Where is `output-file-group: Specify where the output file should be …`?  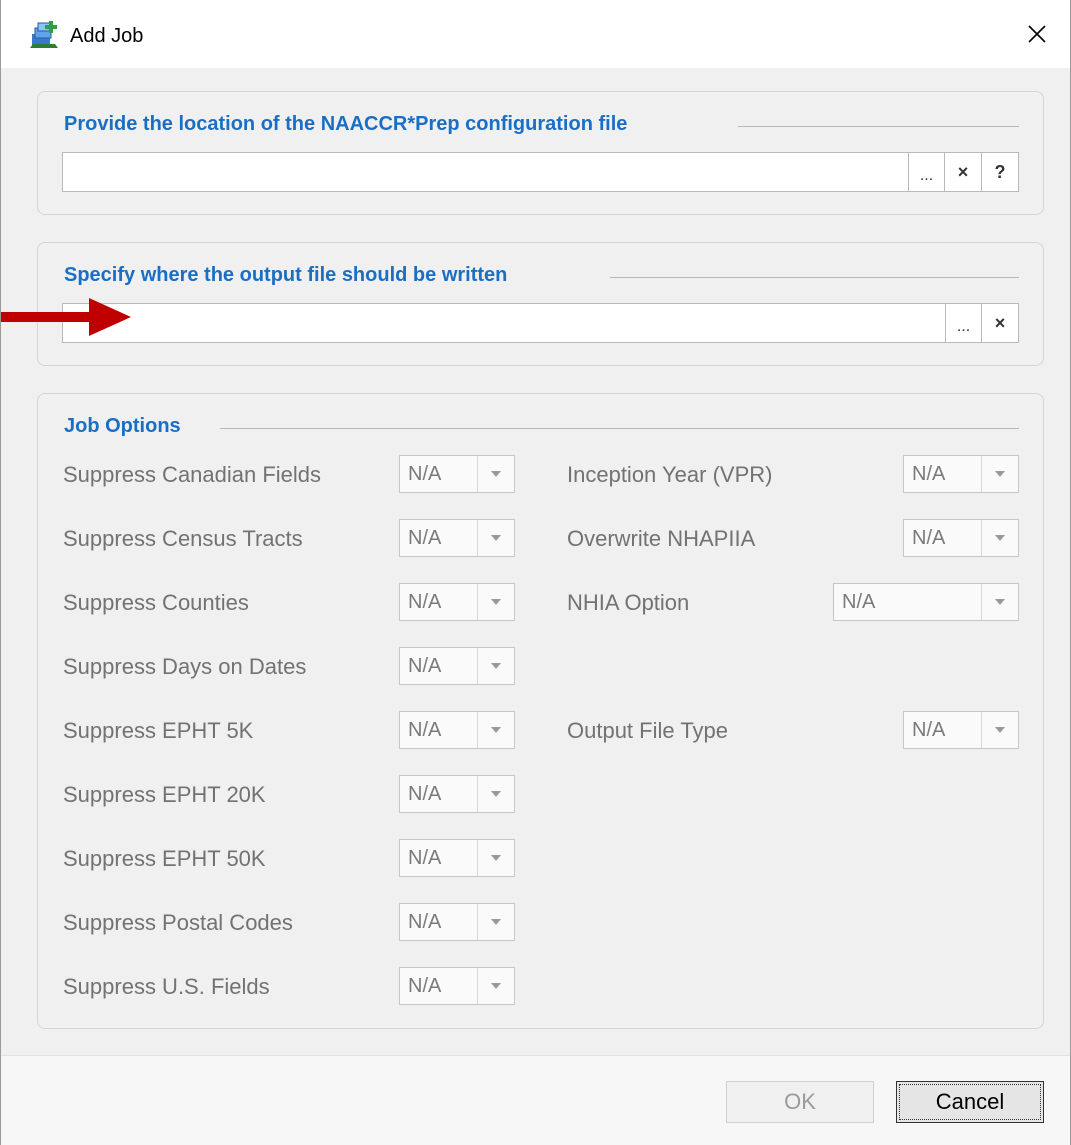
output-file-group: Specify where the output file should be … is located at coordinates (540, 304).